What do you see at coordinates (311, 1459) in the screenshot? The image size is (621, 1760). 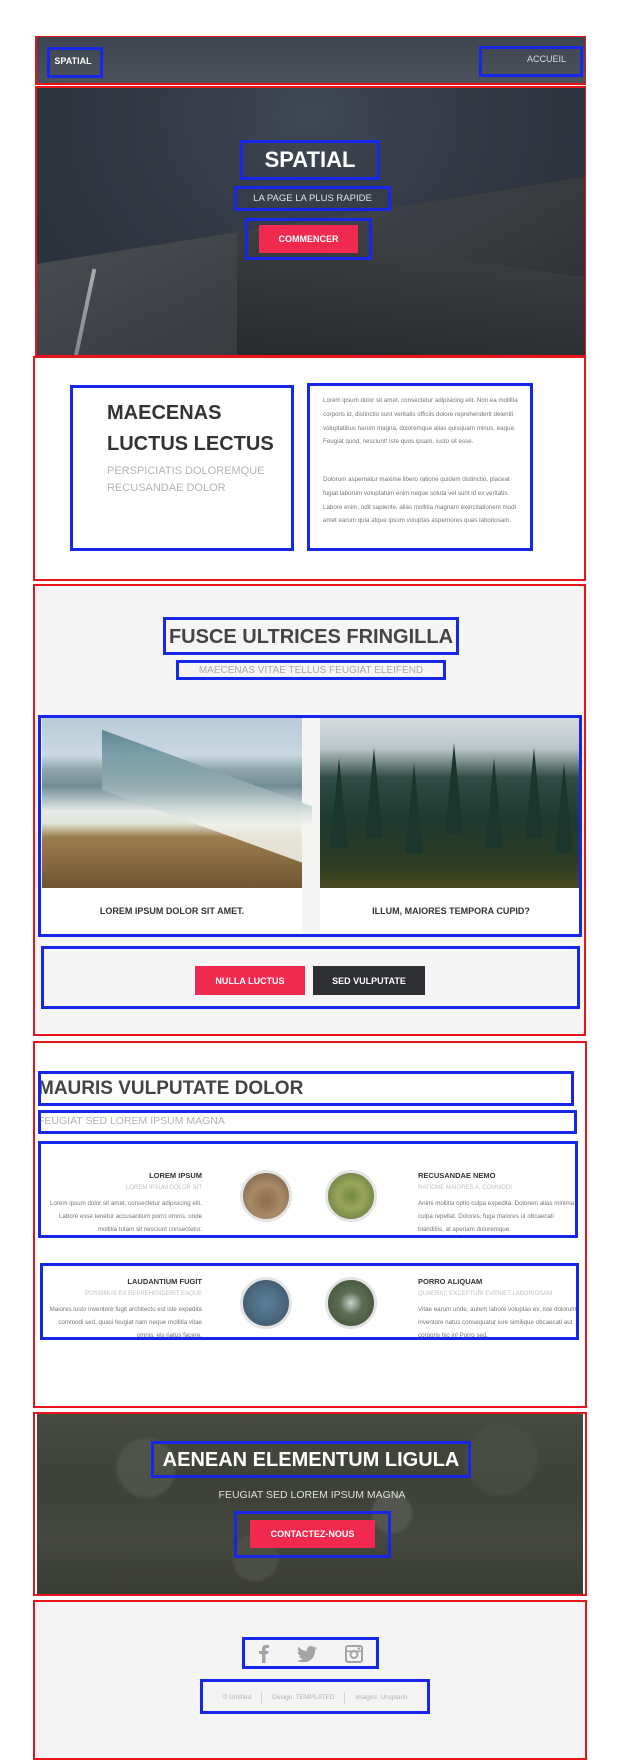 I see `section-four-heading-outline` at bounding box center [311, 1459].